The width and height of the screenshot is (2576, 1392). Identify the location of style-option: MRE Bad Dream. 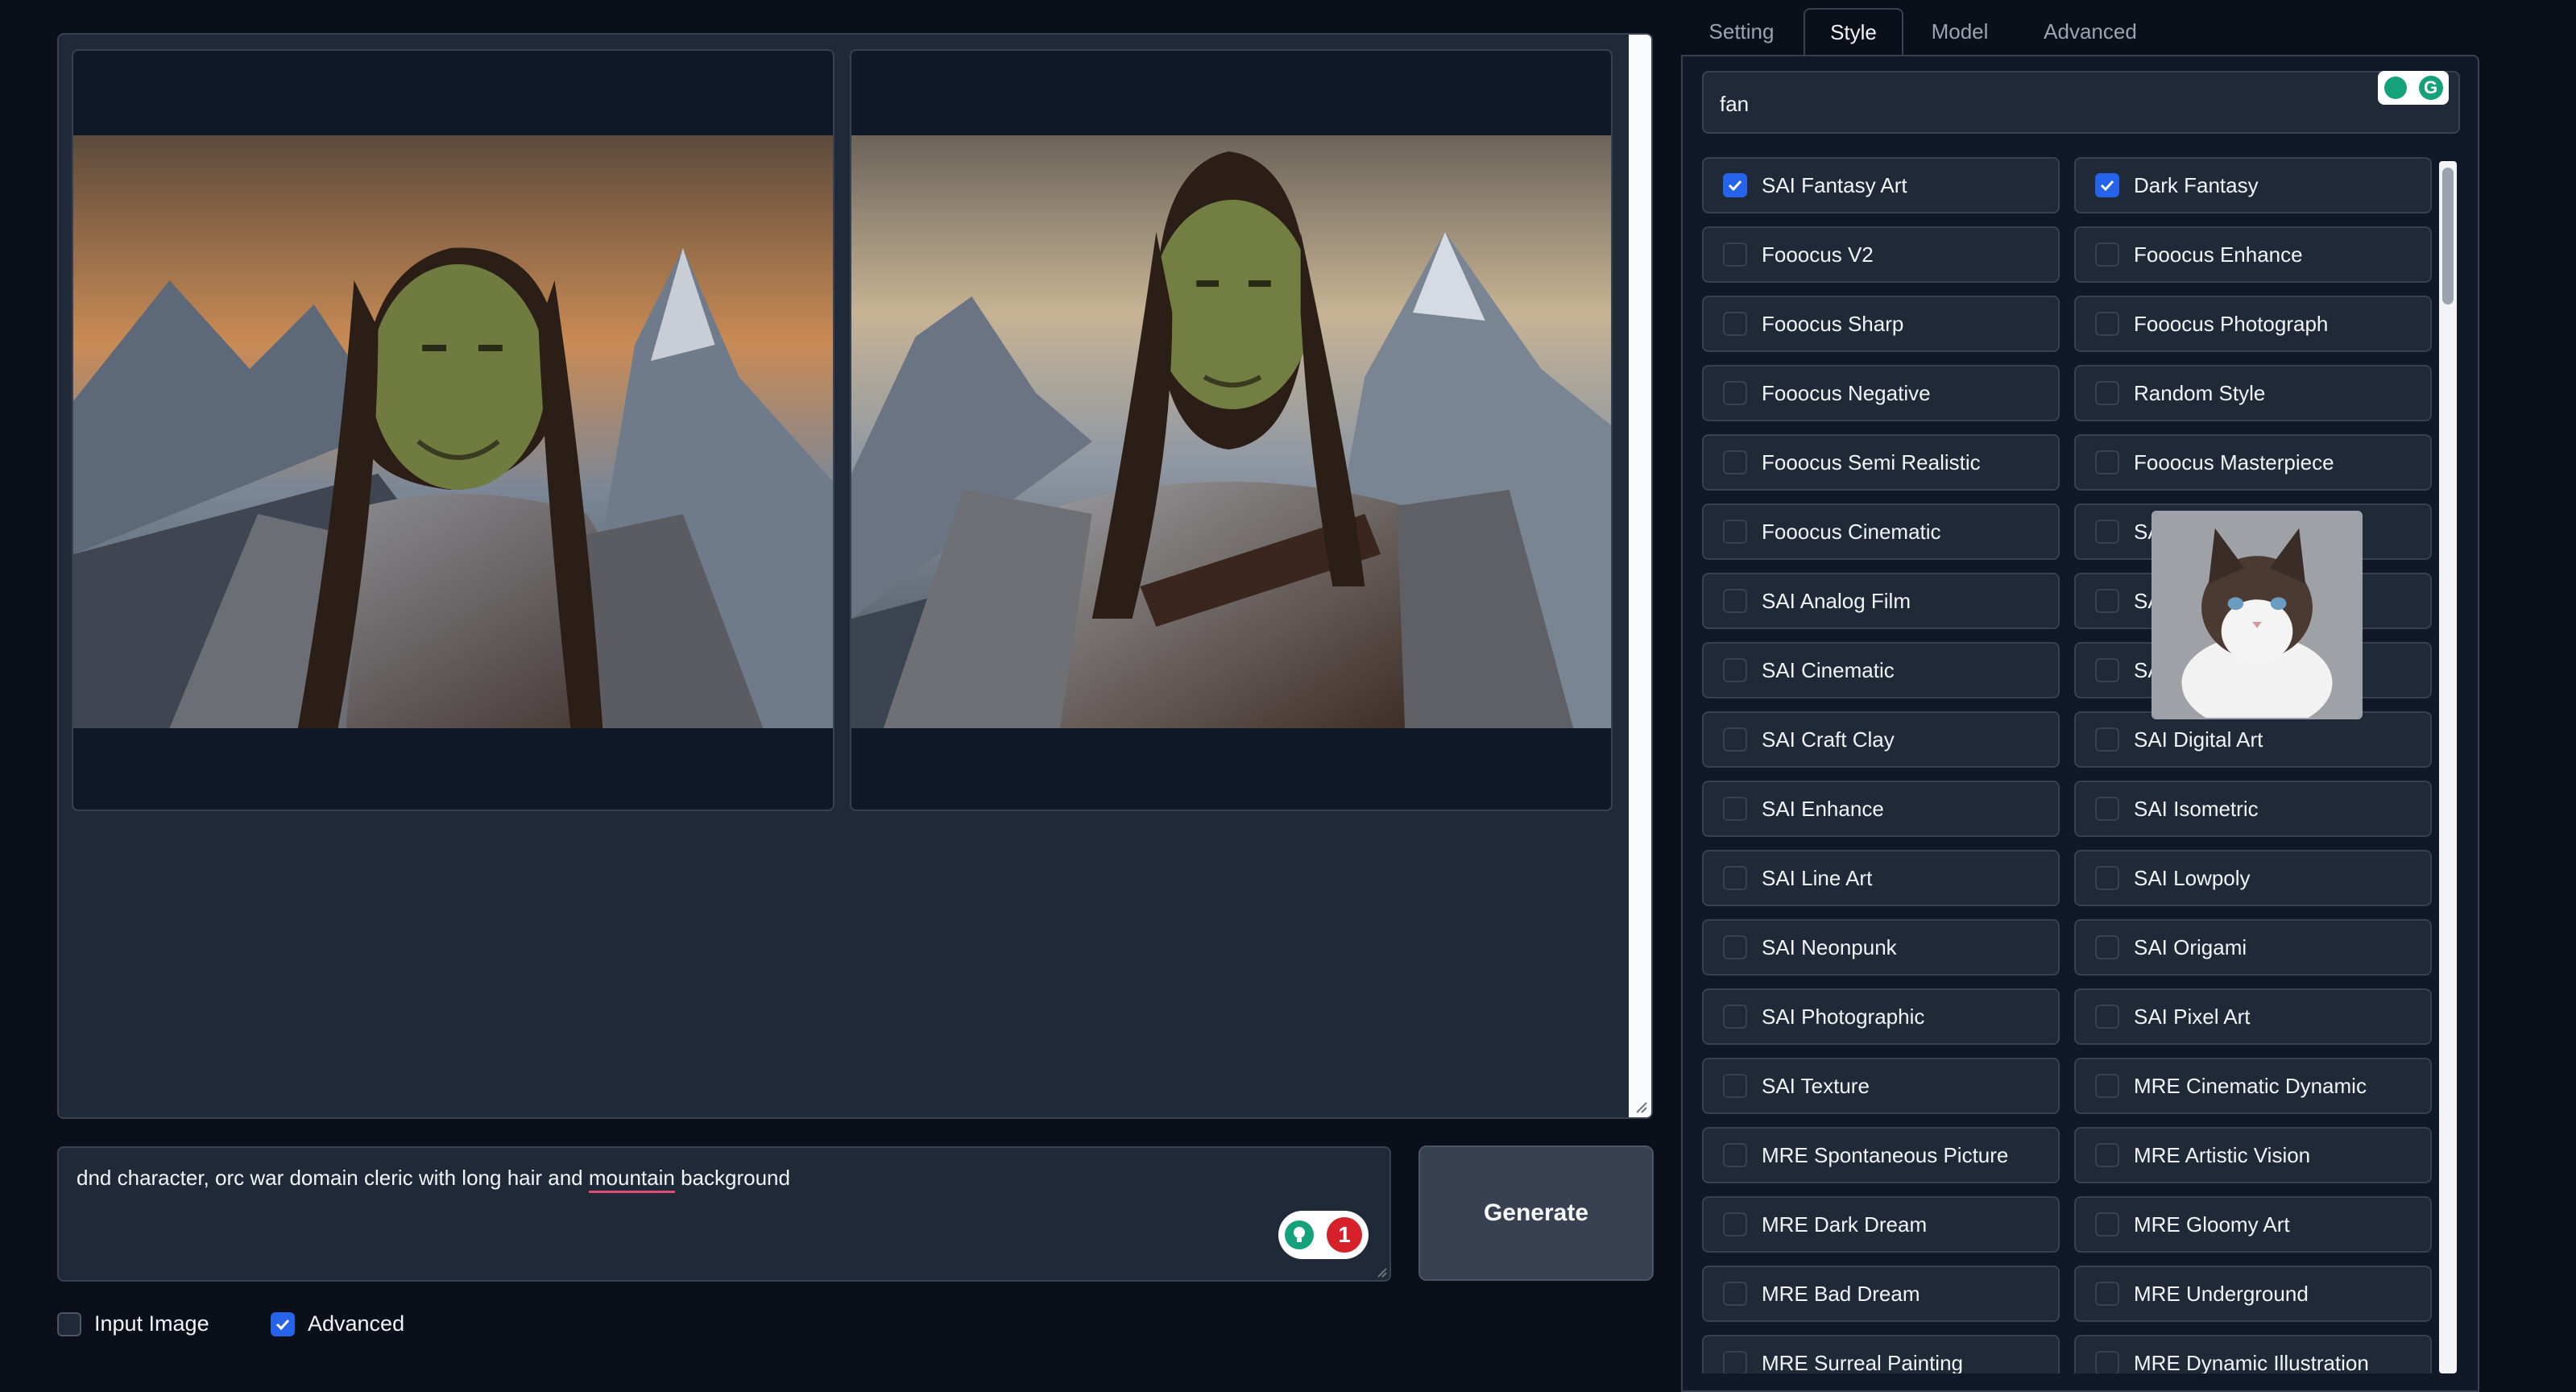
(1881, 1294).